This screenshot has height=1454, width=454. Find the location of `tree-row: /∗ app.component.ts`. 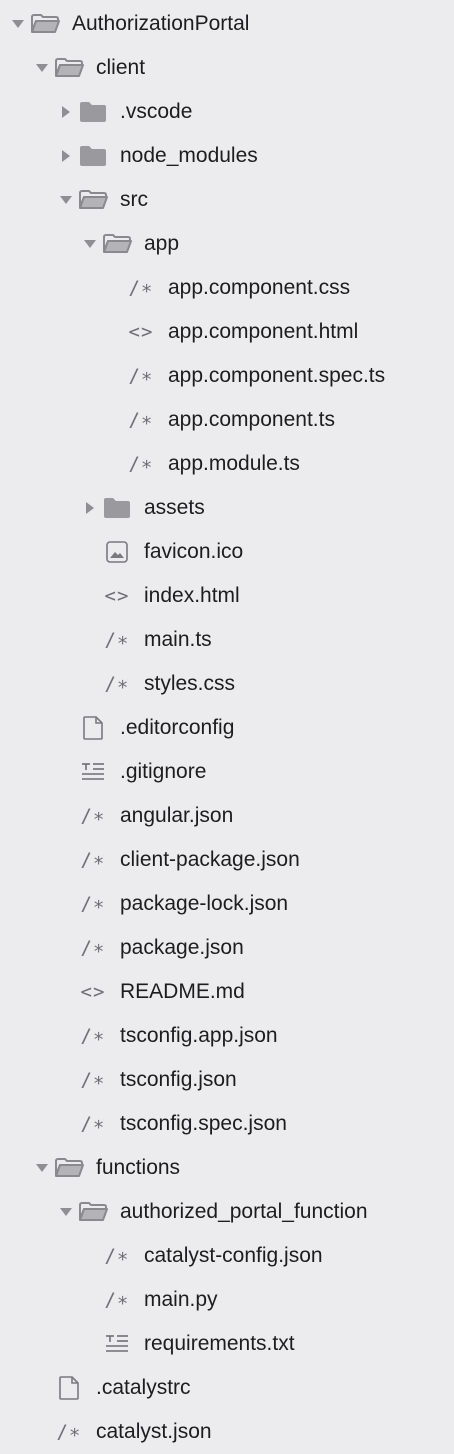

tree-row: /∗ app.component.ts is located at coordinates (227, 420).